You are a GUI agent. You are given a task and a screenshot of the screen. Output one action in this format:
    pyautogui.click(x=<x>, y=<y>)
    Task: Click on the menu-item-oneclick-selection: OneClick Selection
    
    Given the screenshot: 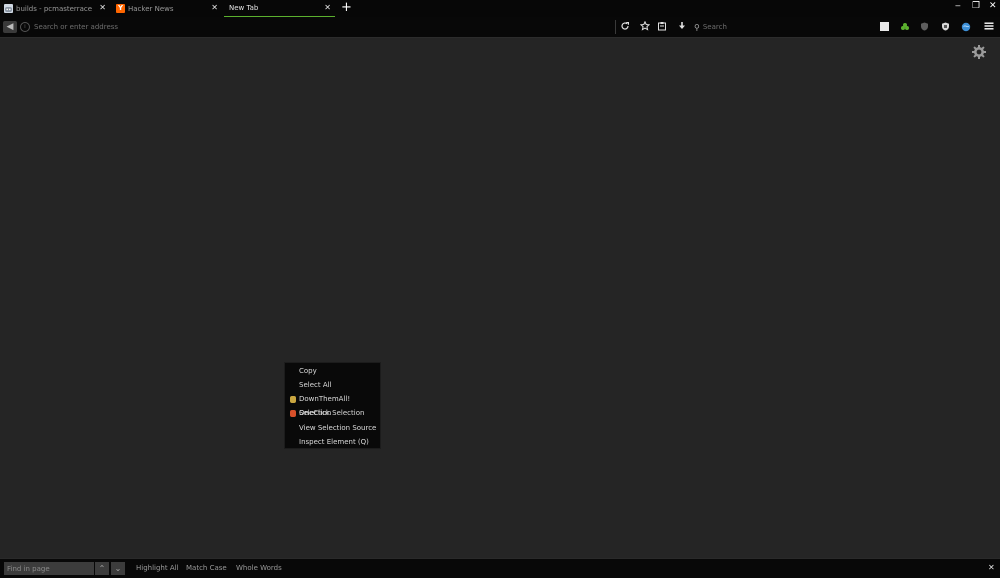 What is the action you would take?
    pyautogui.click(x=333, y=413)
    